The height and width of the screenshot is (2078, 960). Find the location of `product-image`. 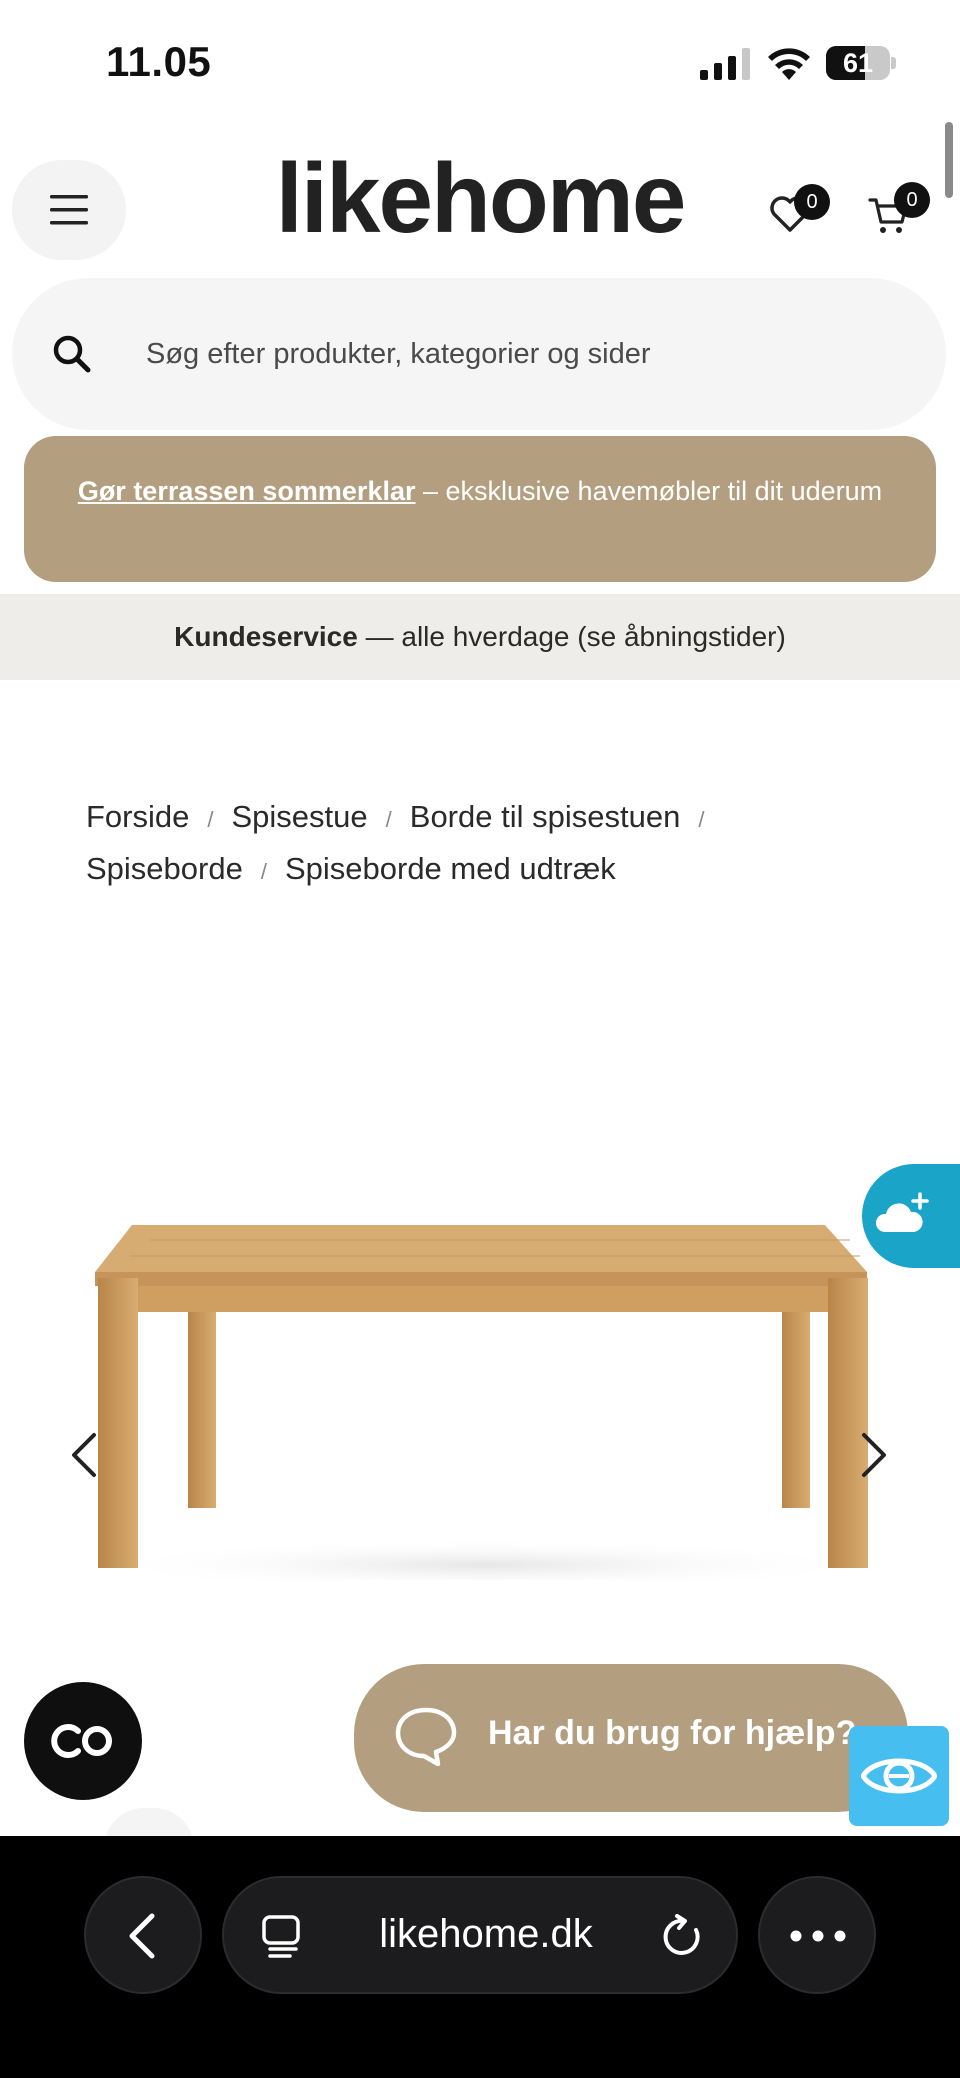

product-image is located at coordinates (485, 1402).